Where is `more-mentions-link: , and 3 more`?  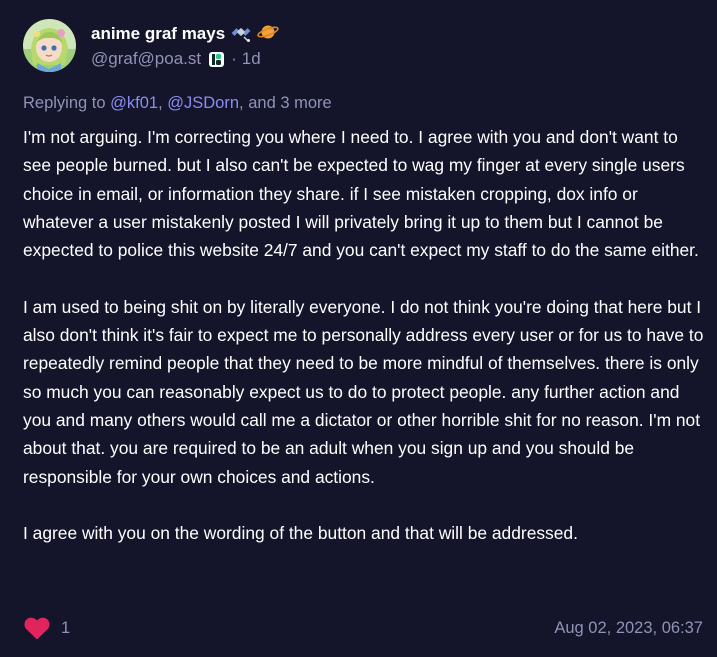
more-mentions-link: , and 3 more is located at coordinates (285, 103).